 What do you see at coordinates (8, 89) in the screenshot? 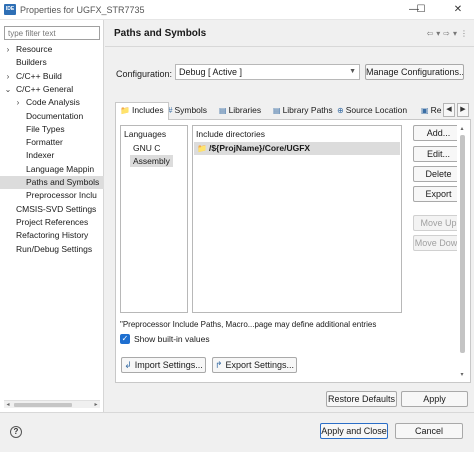
I see `chevron-down-icon: ⌄` at bounding box center [8, 89].